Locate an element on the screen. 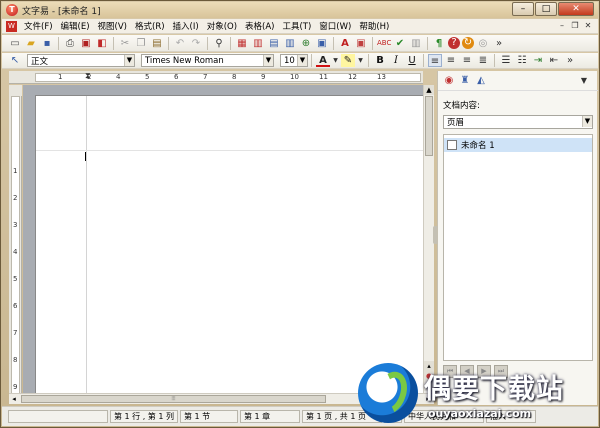  undo-icon: ↶ is located at coordinates (180, 43).